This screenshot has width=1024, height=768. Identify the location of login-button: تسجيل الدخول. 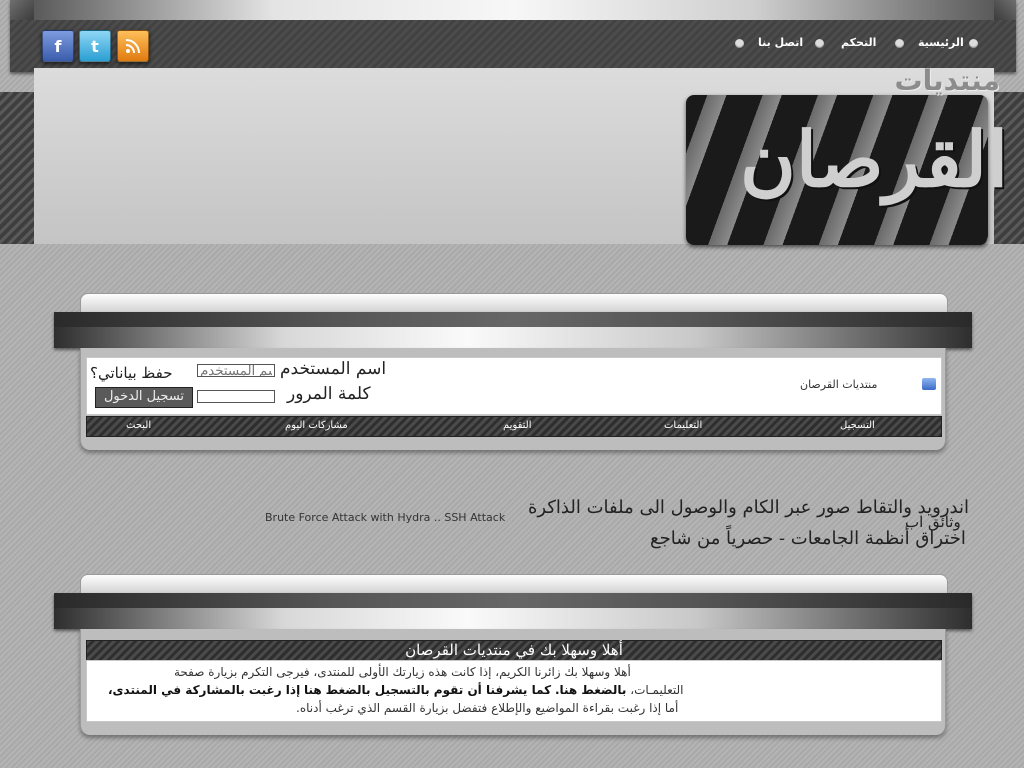
(144, 397).